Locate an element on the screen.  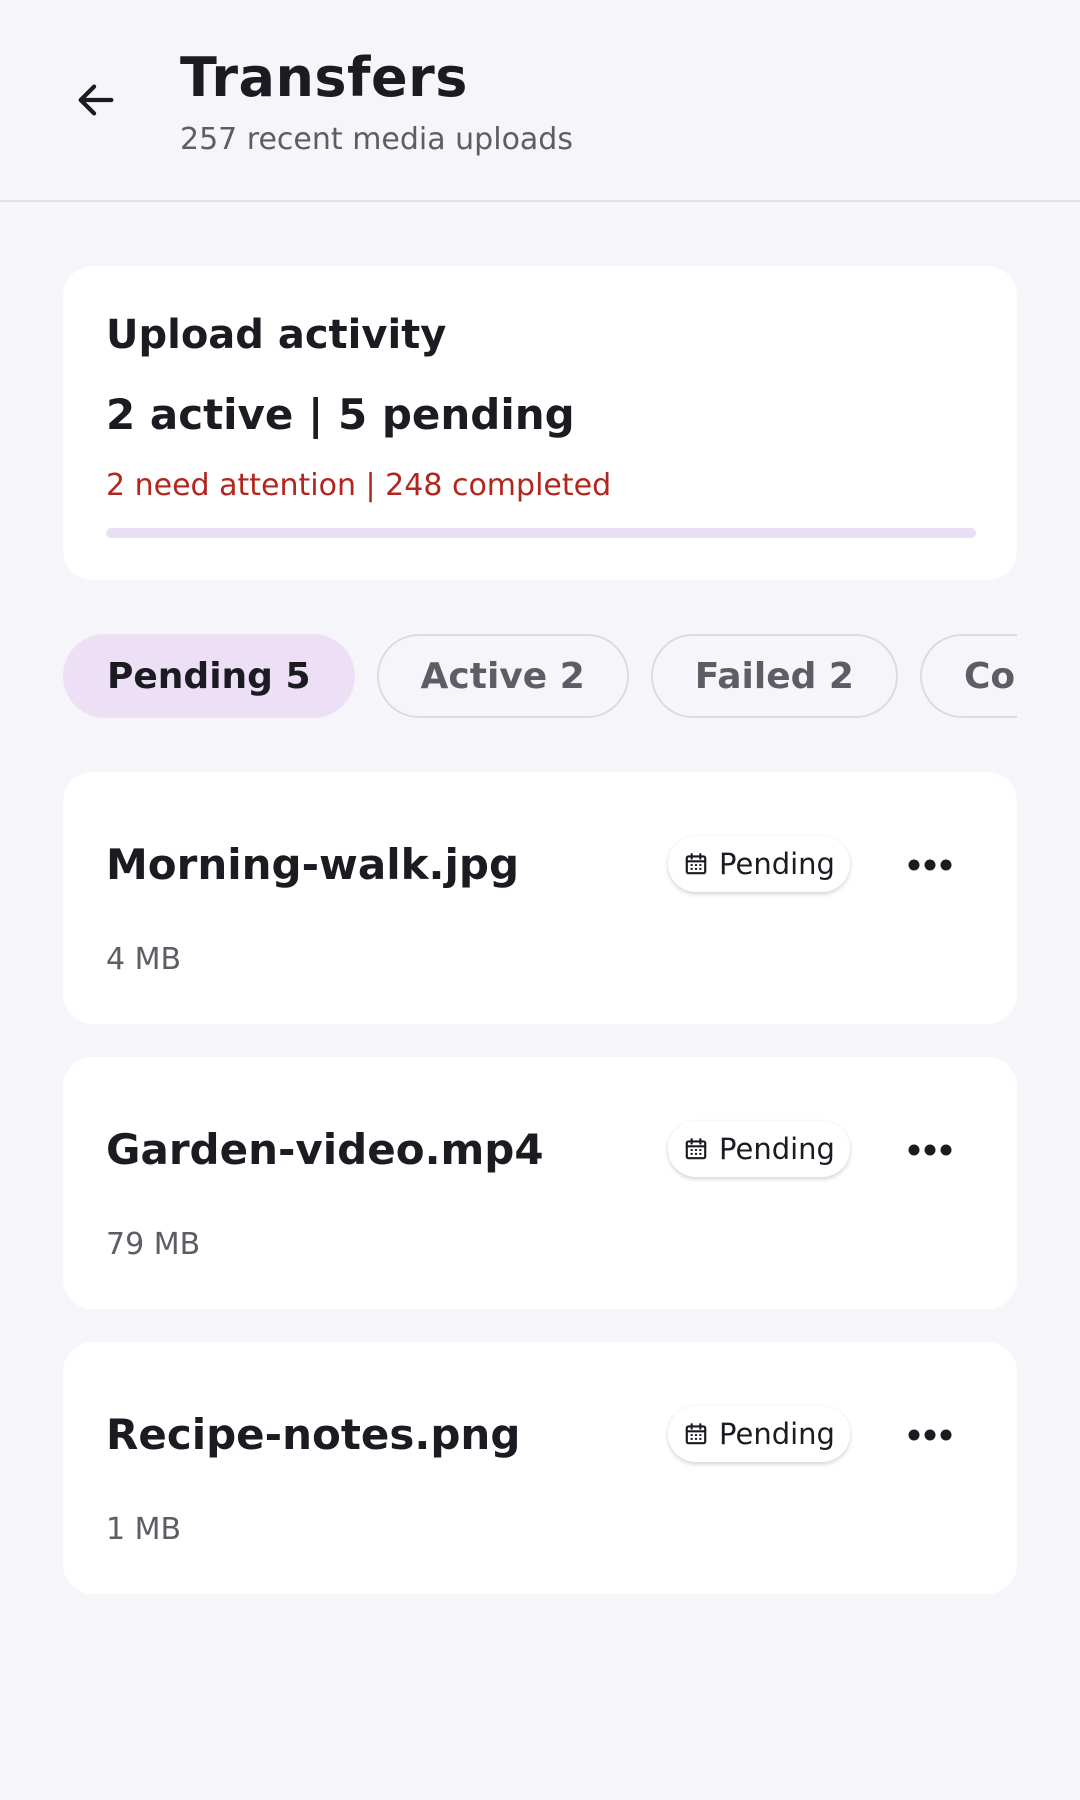
filter-chip-completed: Completed 248 is located at coordinates (968, 676).